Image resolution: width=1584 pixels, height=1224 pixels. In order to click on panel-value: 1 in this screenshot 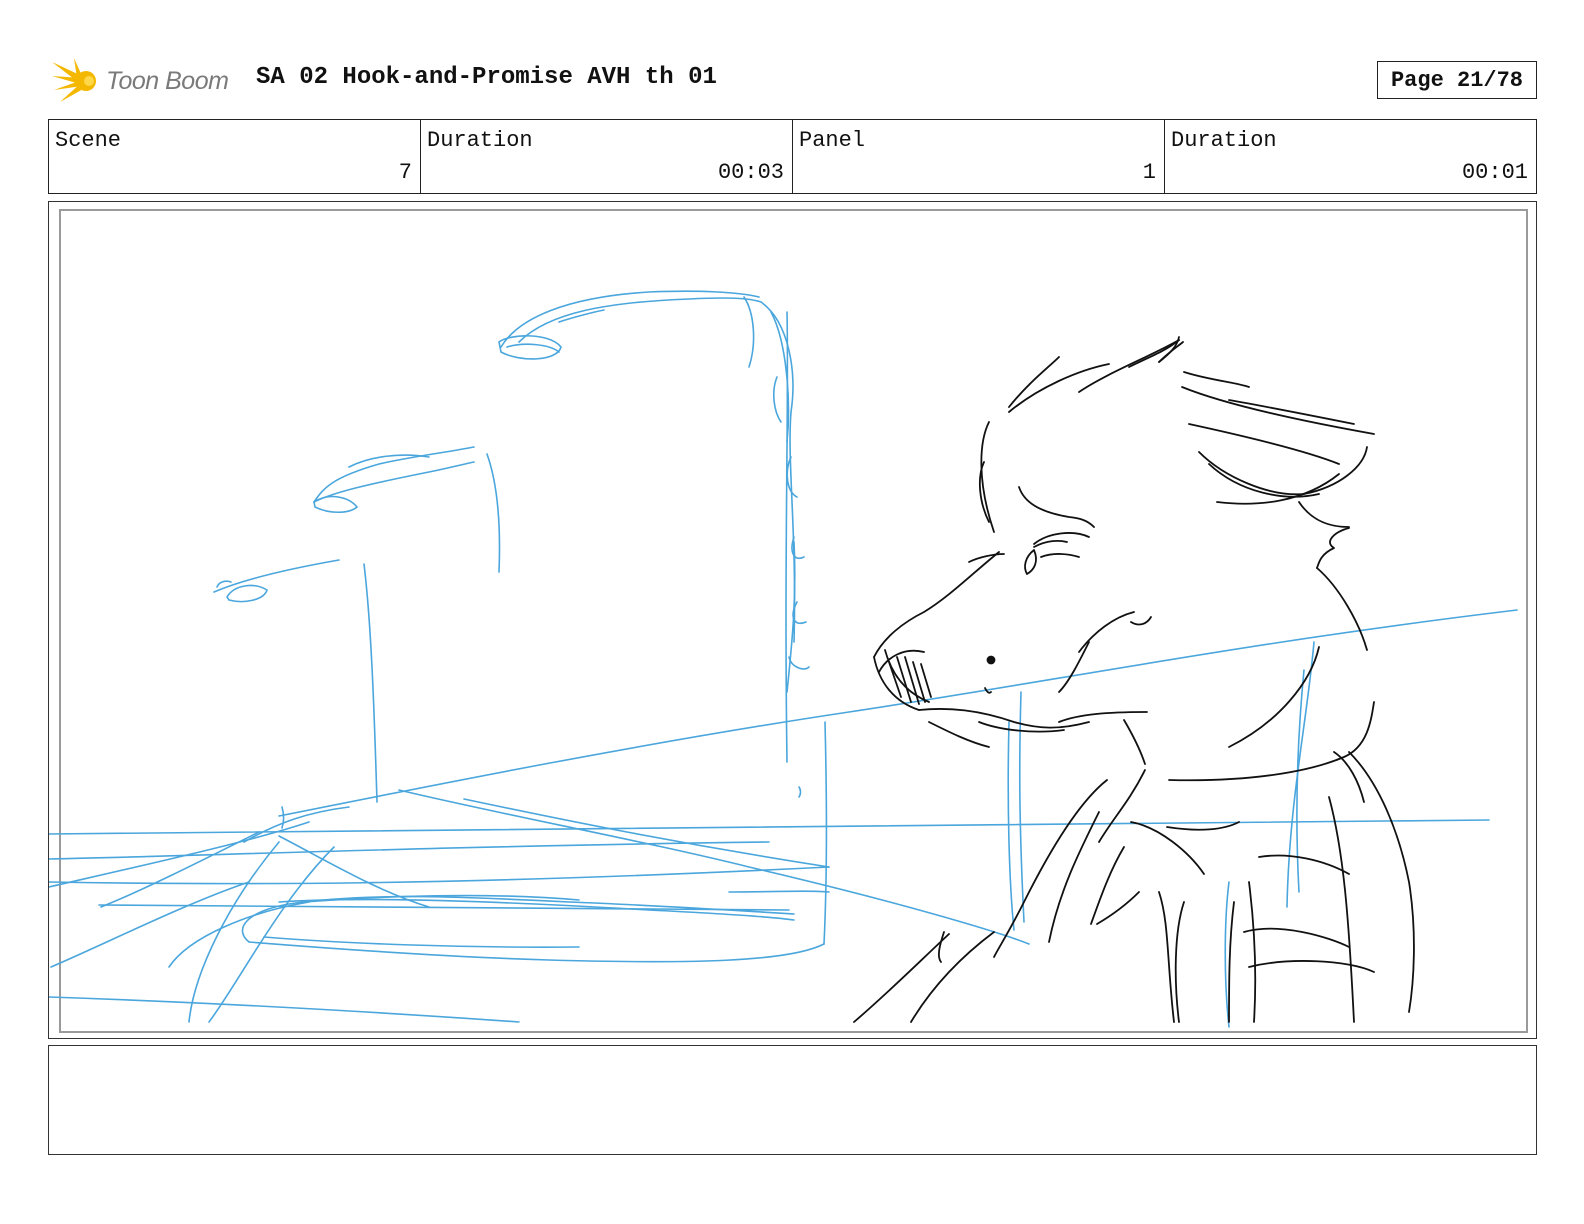, I will do `click(1149, 172)`.